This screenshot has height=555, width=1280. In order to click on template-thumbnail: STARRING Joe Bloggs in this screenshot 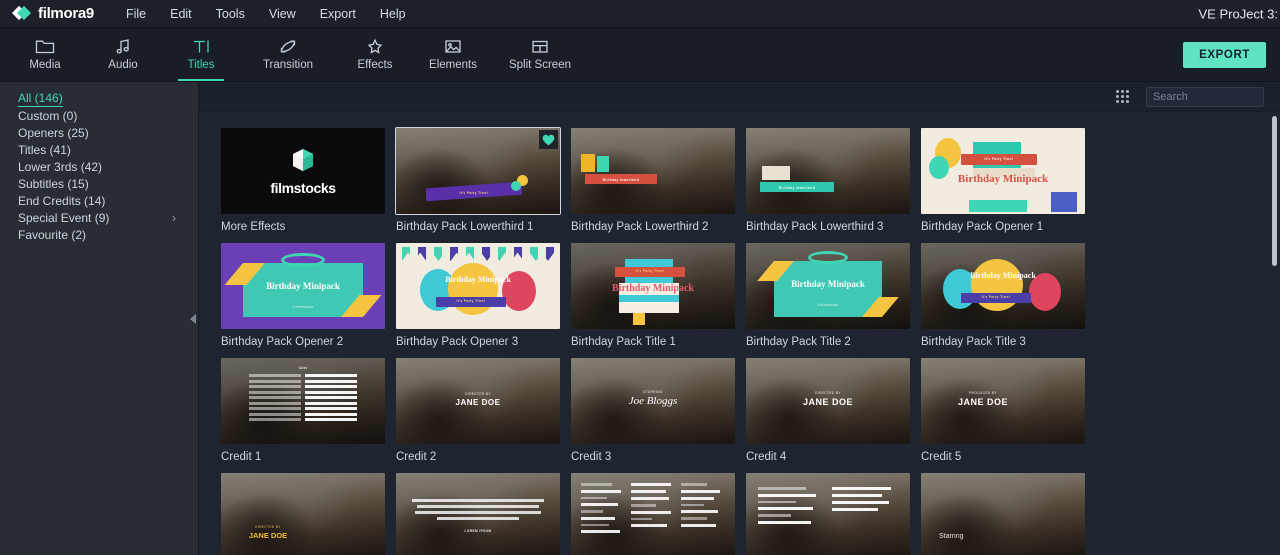, I will do `click(653, 401)`.